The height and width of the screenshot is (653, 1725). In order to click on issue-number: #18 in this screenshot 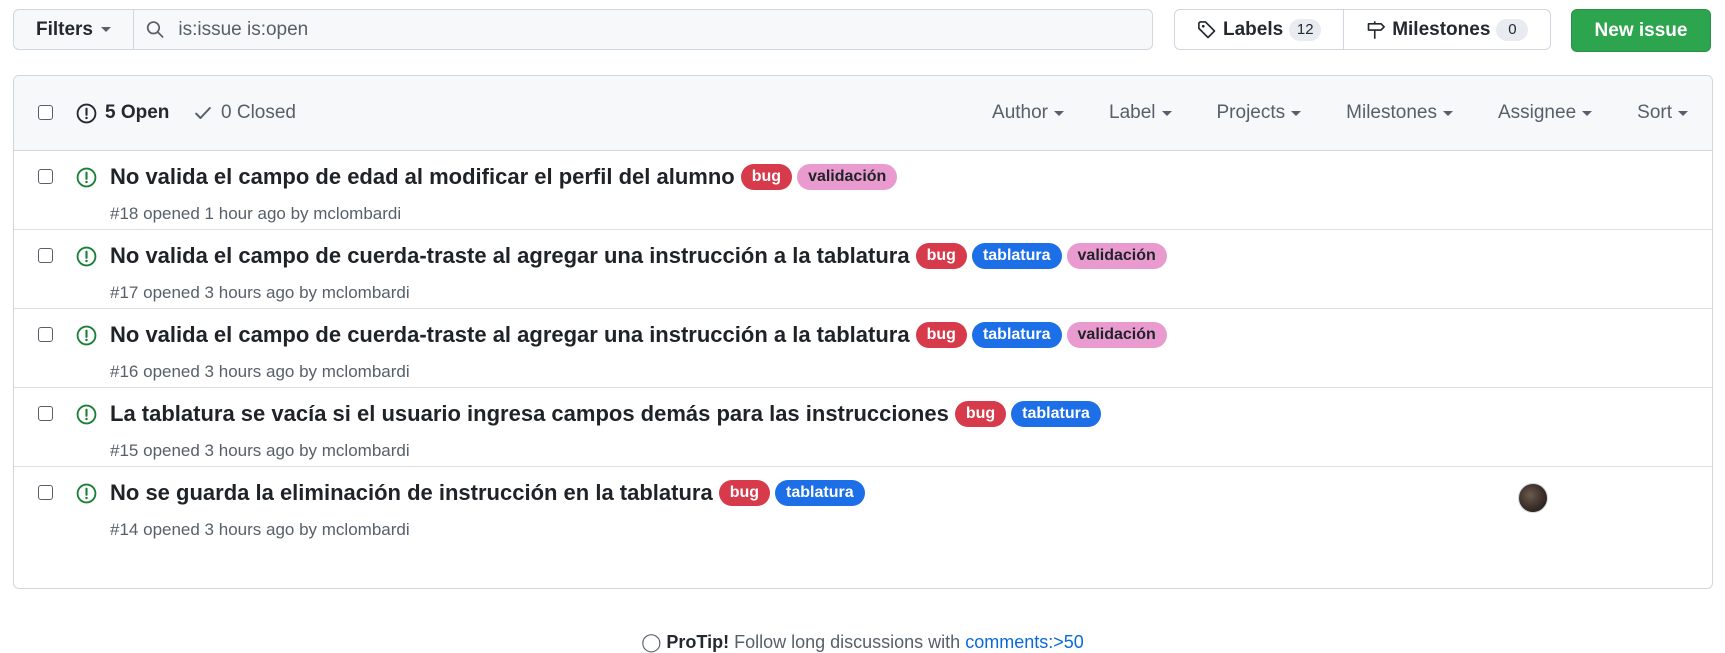, I will do `click(124, 213)`.